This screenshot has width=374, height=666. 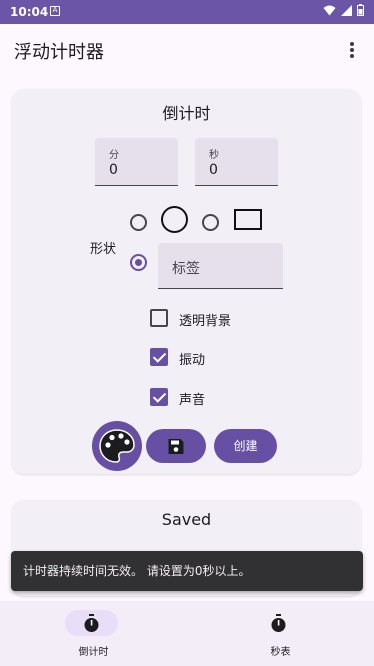 I want to click on shape-radio-label, so click(x=138, y=262).